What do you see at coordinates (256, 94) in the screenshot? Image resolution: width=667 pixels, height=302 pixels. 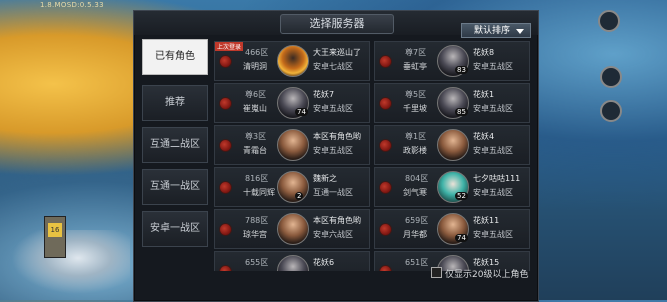 I see `server-zone: 尊6区` at bounding box center [256, 94].